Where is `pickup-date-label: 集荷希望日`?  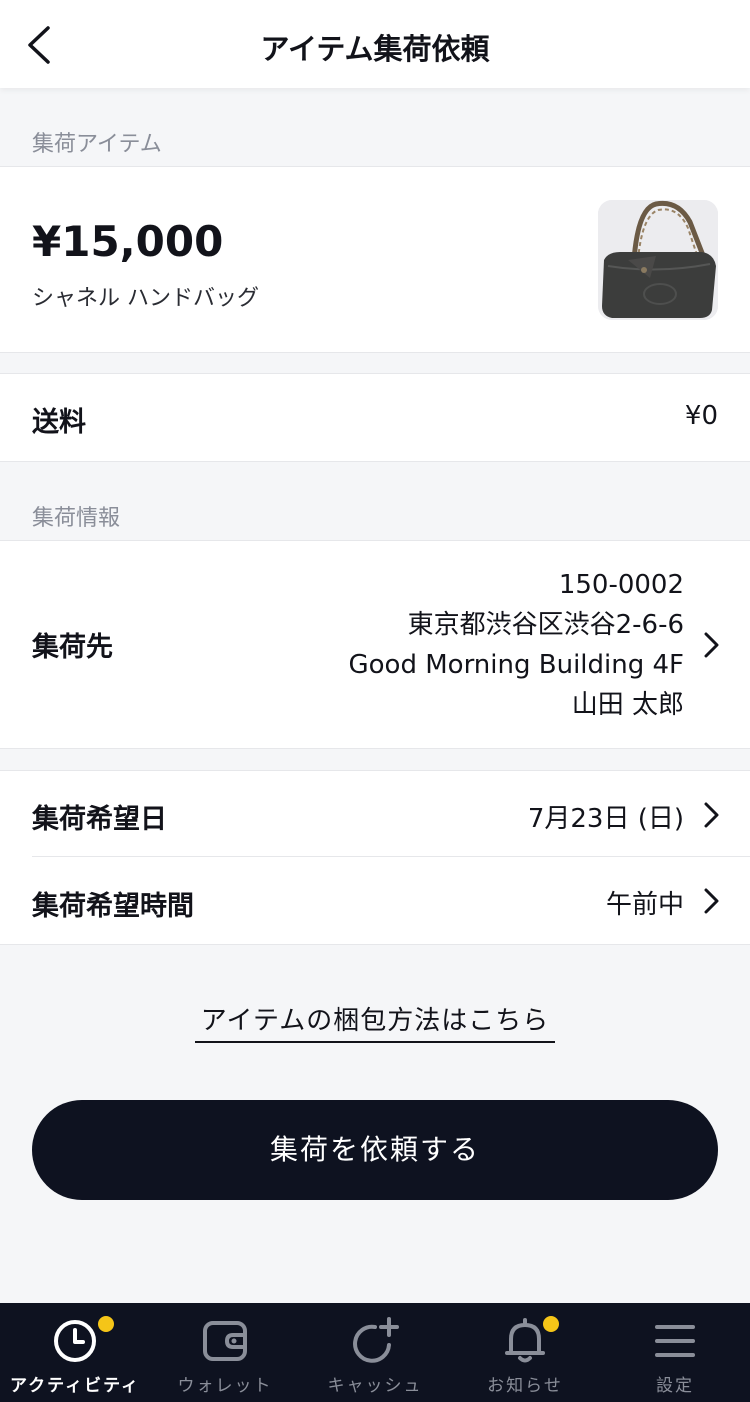 pickup-date-label: 集荷希望日 is located at coordinates (99, 819).